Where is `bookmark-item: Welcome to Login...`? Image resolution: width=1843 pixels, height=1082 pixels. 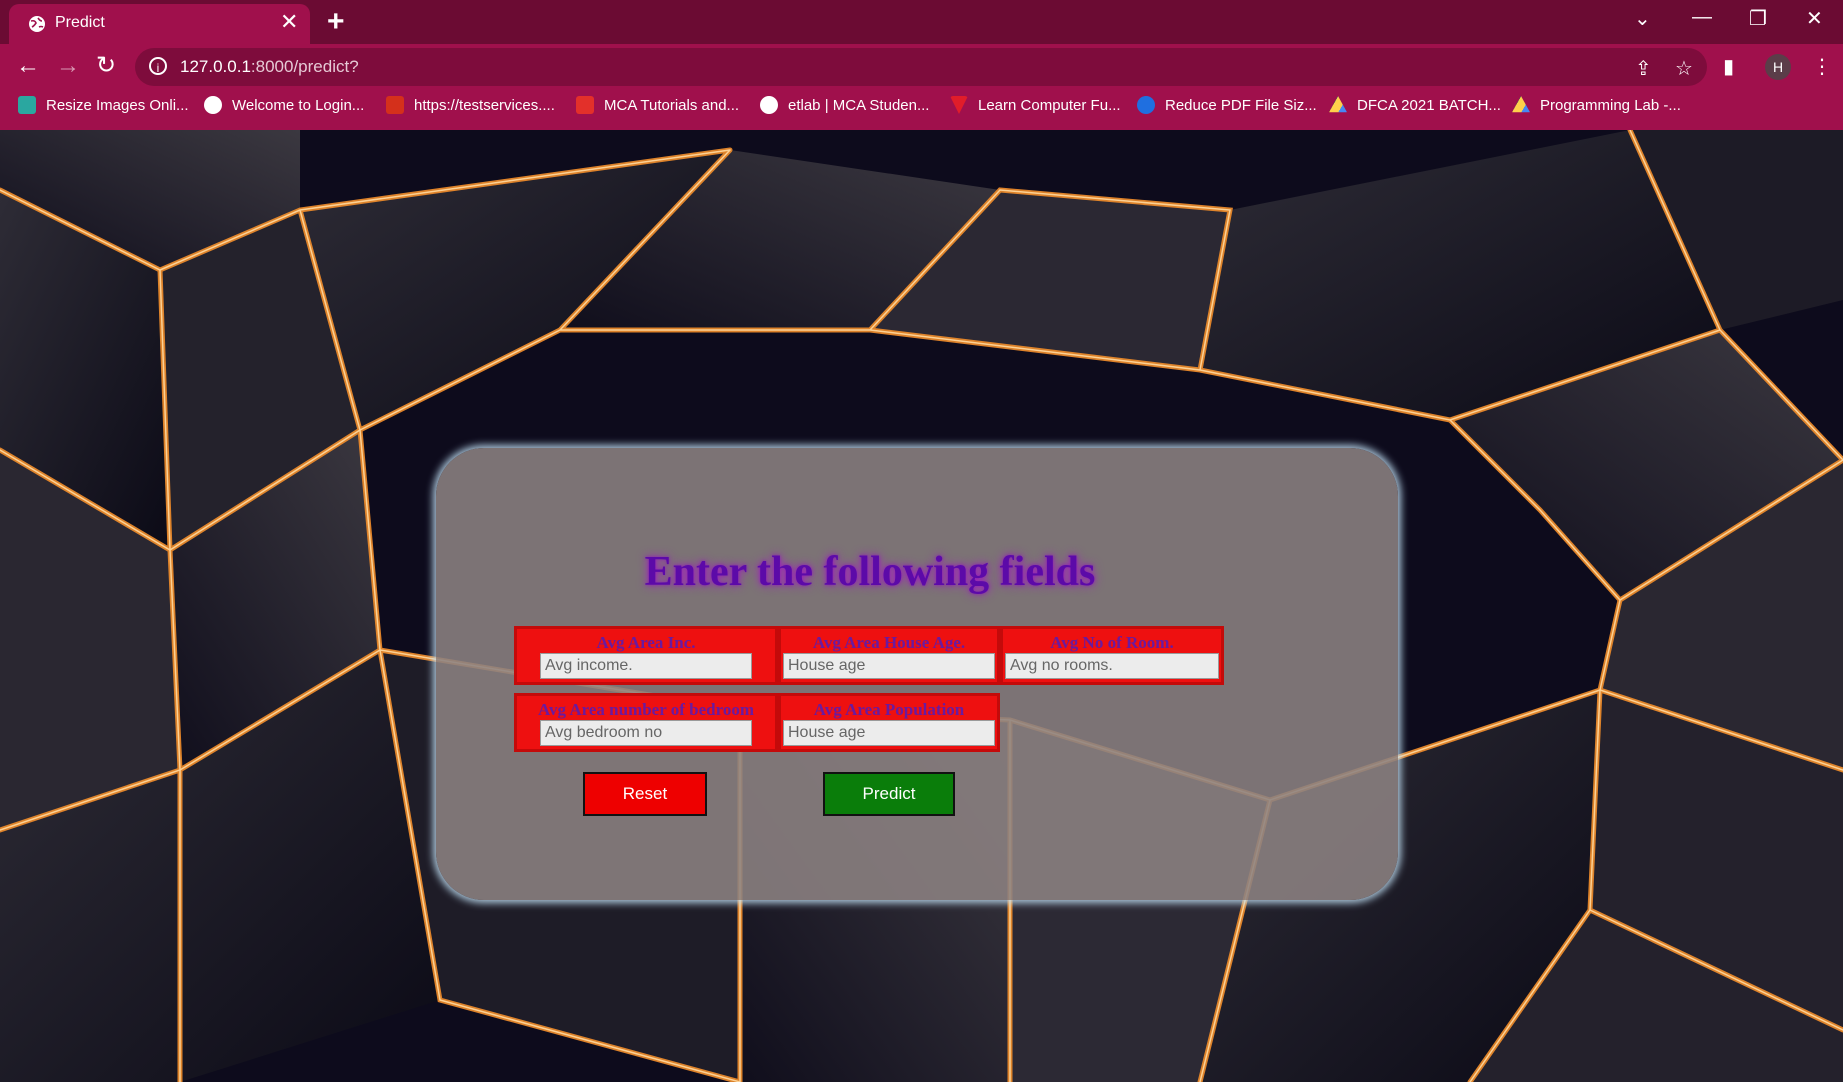
bookmark-item: Welcome to Login... is located at coordinates (284, 105).